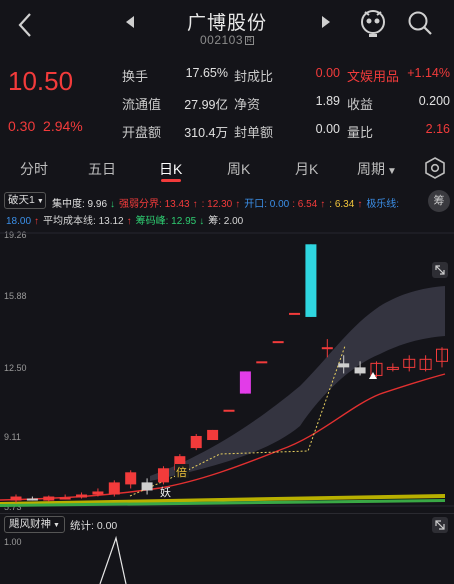  I want to click on open-amount-label: 开盘额, so click(142, 132).